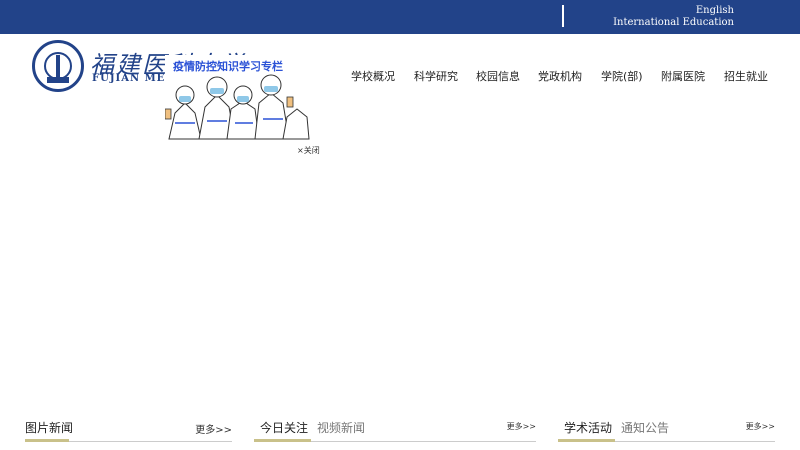 The height and width of the screenshot is (450, 800). What do you see at coordinates (645, 427) in the screenshot?
I see `tab-notices: 通知公告` at bounding box center [645, 427].